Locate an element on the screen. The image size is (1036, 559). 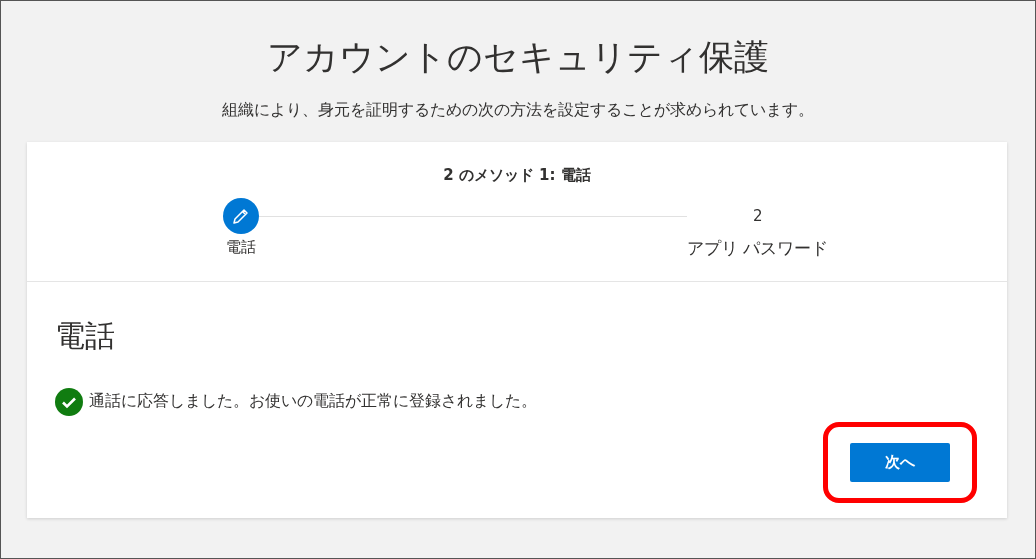
step-label: 電話 is located at coordinates (241, 248).